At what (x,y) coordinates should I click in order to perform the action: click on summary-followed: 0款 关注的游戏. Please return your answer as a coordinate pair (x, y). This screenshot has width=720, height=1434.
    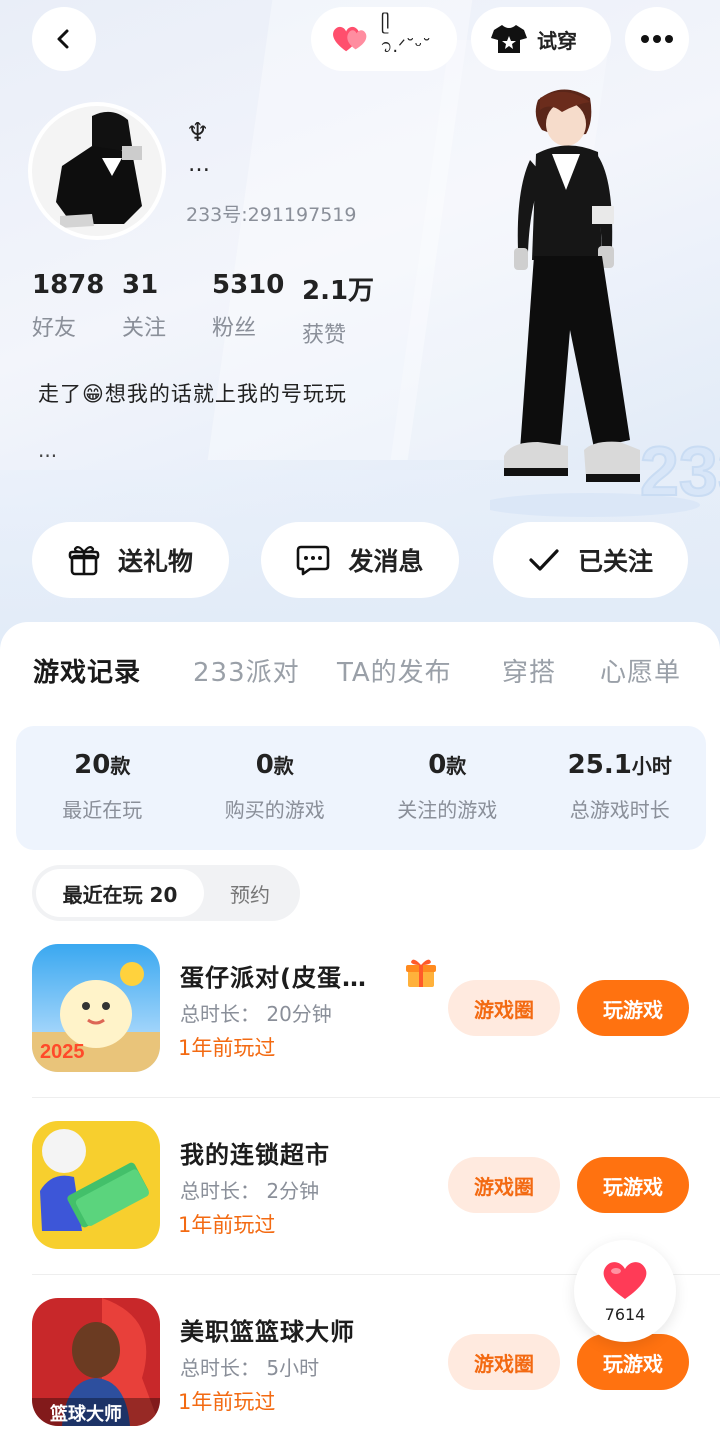
    Looking at the image, I should click on (447, 788).